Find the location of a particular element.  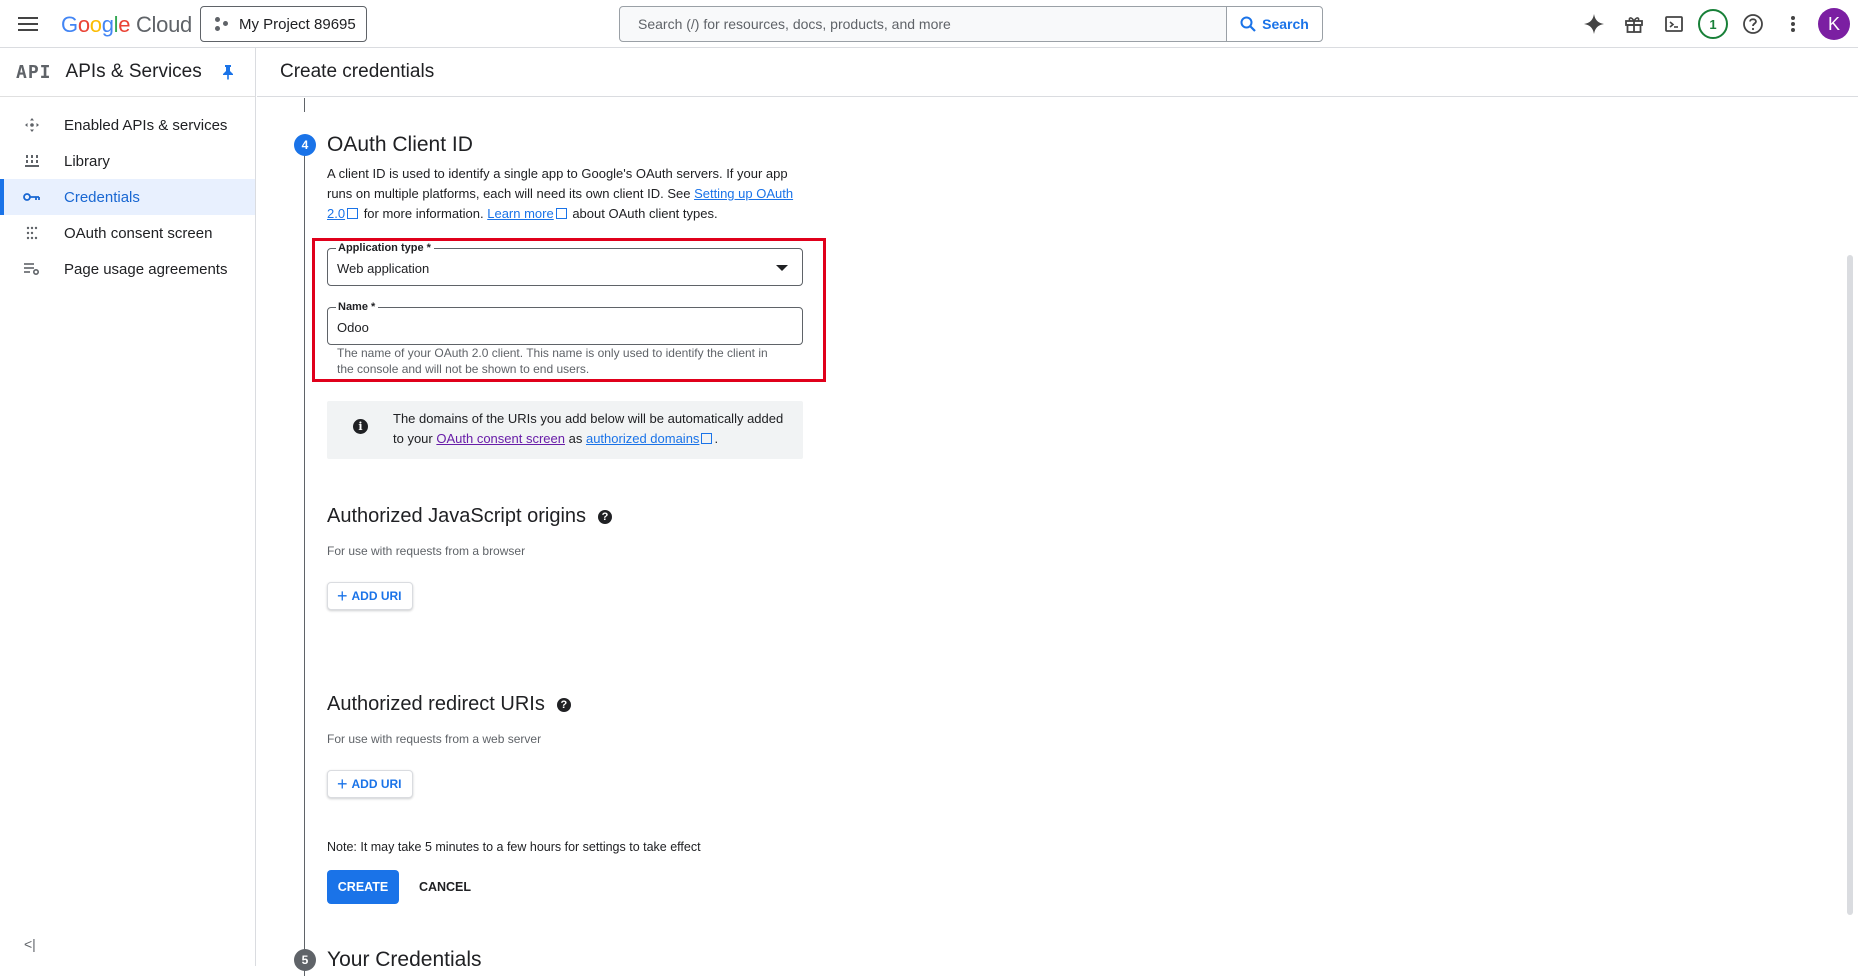

vertical-scrollbar is located at coordinates (1850, 585).